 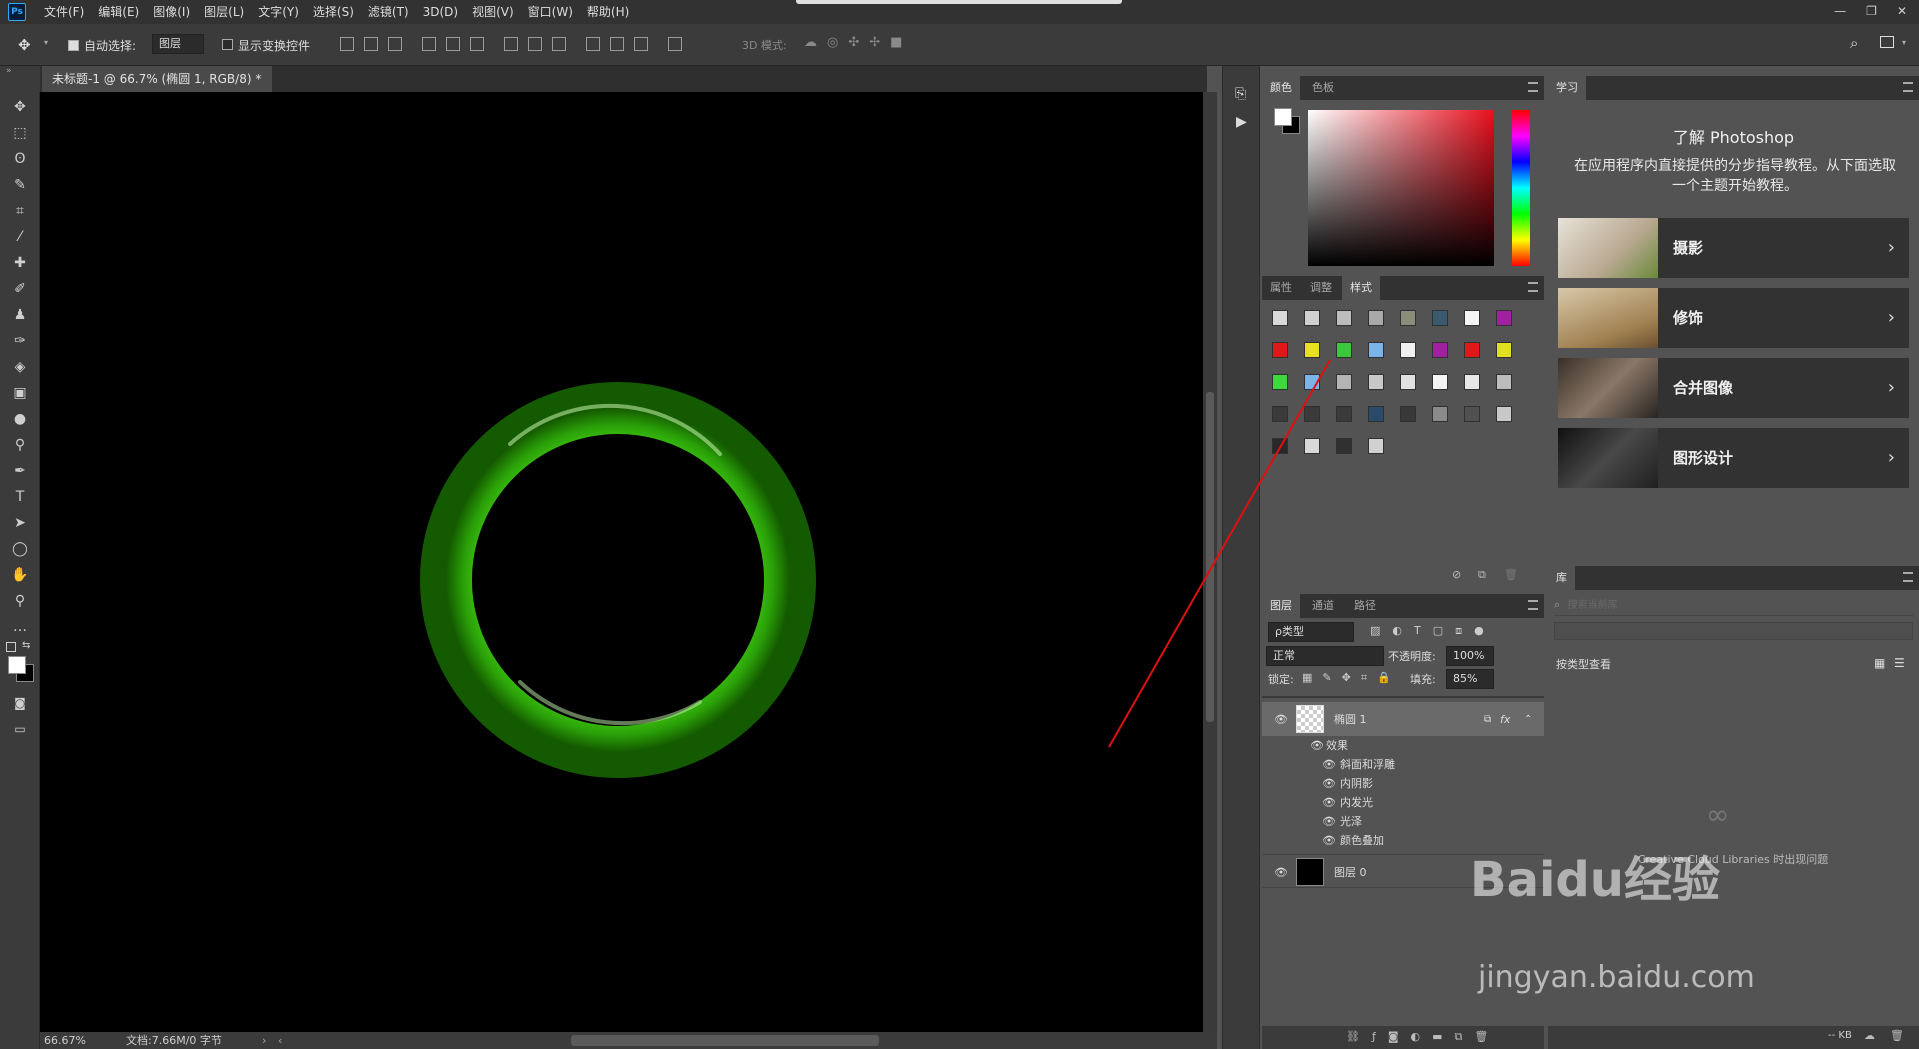 What do you see at coordinates (1854, 43) in the screenshot?
I see `search-icon: ⌕` at bounding box center [1854, 43].